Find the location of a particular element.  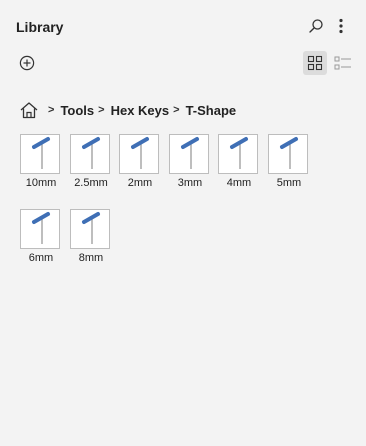

more-options-button is located at coordinates (341, 26).